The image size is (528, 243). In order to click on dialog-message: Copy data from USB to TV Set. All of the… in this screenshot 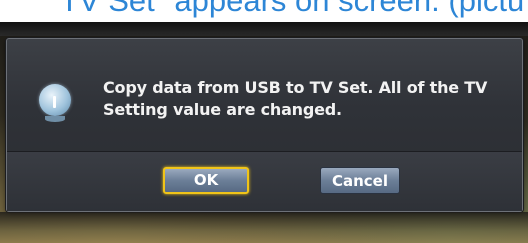, I will do `click(303, 99)`.